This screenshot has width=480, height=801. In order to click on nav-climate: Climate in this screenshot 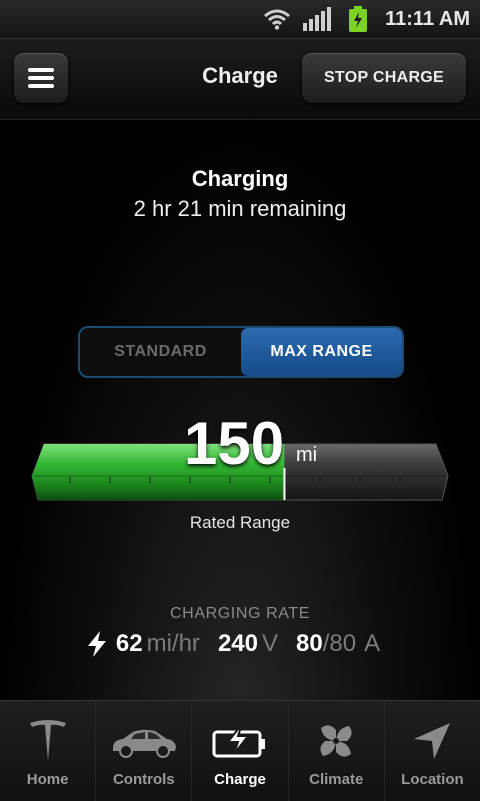, I will do `click(337, 751)`.